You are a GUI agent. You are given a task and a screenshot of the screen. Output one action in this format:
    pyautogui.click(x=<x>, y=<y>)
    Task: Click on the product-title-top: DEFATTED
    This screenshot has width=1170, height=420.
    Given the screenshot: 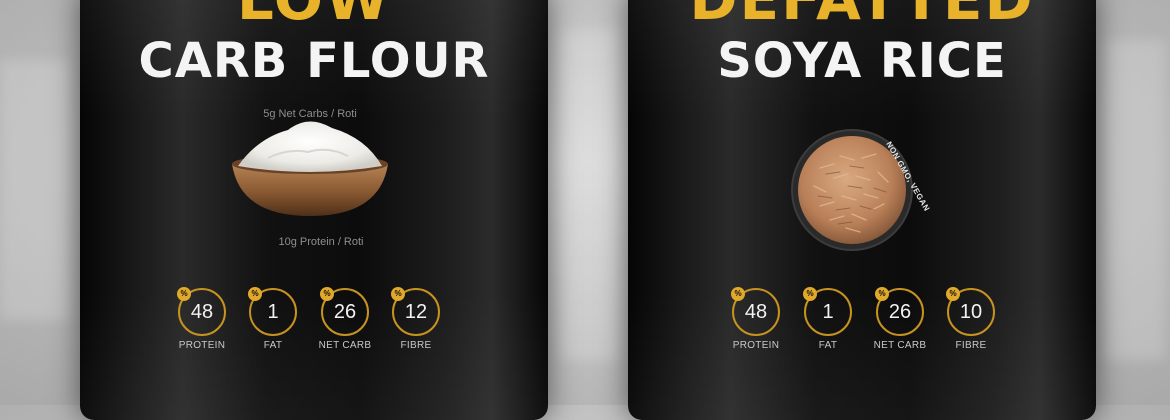 What is the action you would take?
    pyautogui.click(x=862, y=14)
    